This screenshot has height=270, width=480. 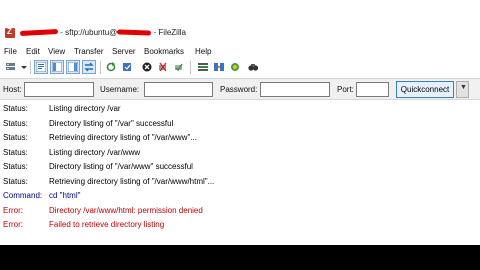 I want to click on host-input, so click(x=59, y=89).